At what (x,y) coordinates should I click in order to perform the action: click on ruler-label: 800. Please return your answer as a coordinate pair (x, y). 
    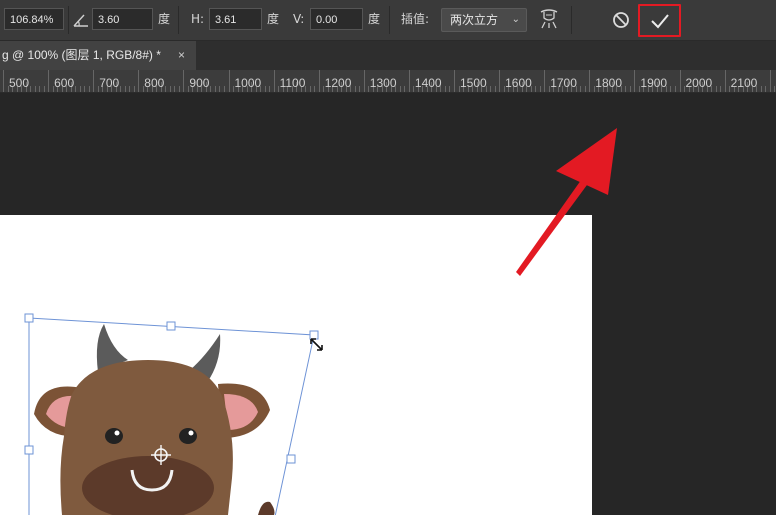
    Looking at the image, I should click on (154, 83).